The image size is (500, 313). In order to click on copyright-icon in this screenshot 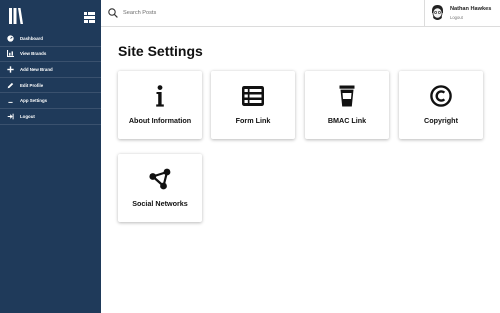, I will do `click(441, 96)`.